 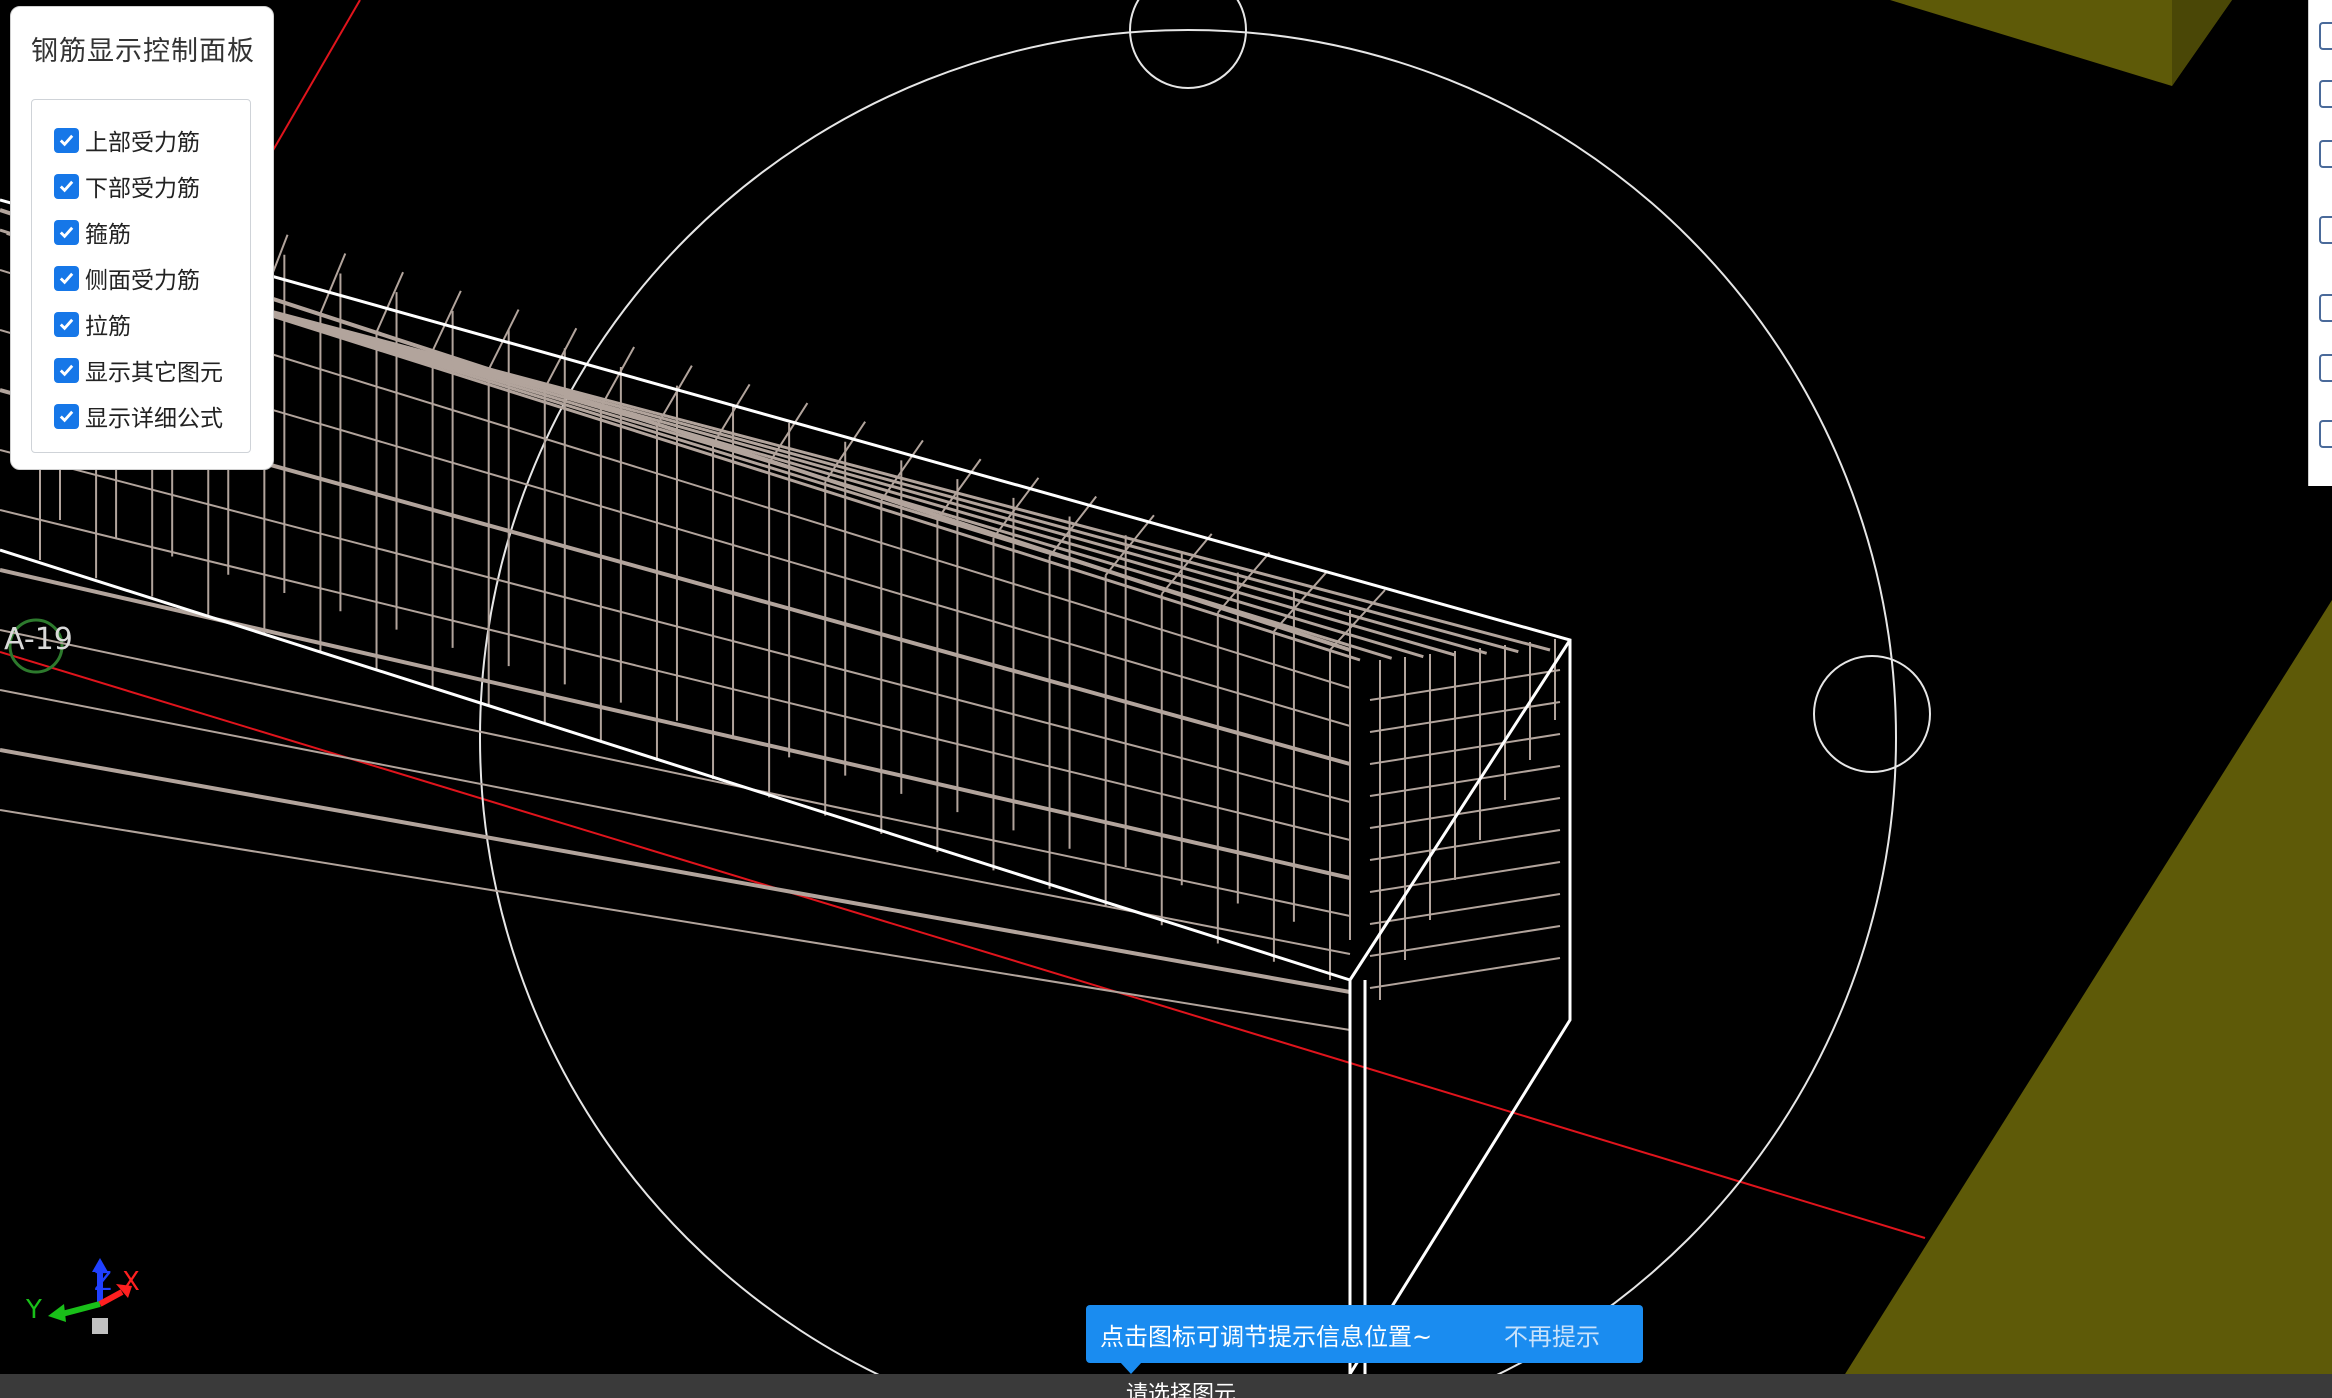 I want to click on hint-text: 点击图标可调节提示信息位置~, so click(x=1266, y=1336).